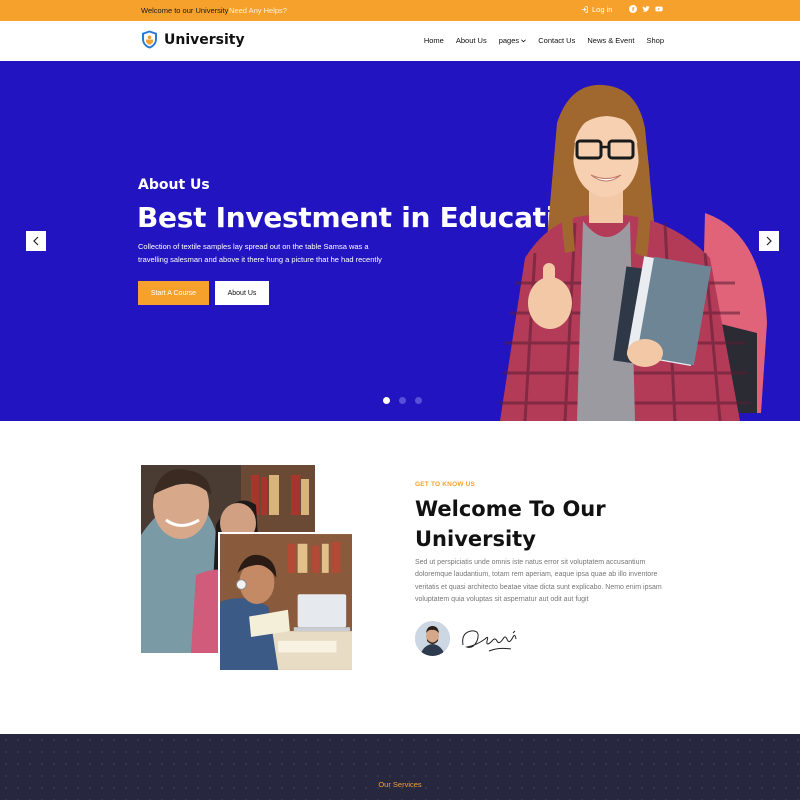  Describe the element at coordinates (445, 484) in the screenshot. I see `section-eyebrow: GET TO KNOW US` at that location.